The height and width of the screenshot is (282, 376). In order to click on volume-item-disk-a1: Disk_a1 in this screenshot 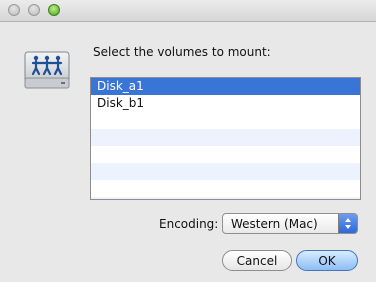, I will do `click(225, 86)`.